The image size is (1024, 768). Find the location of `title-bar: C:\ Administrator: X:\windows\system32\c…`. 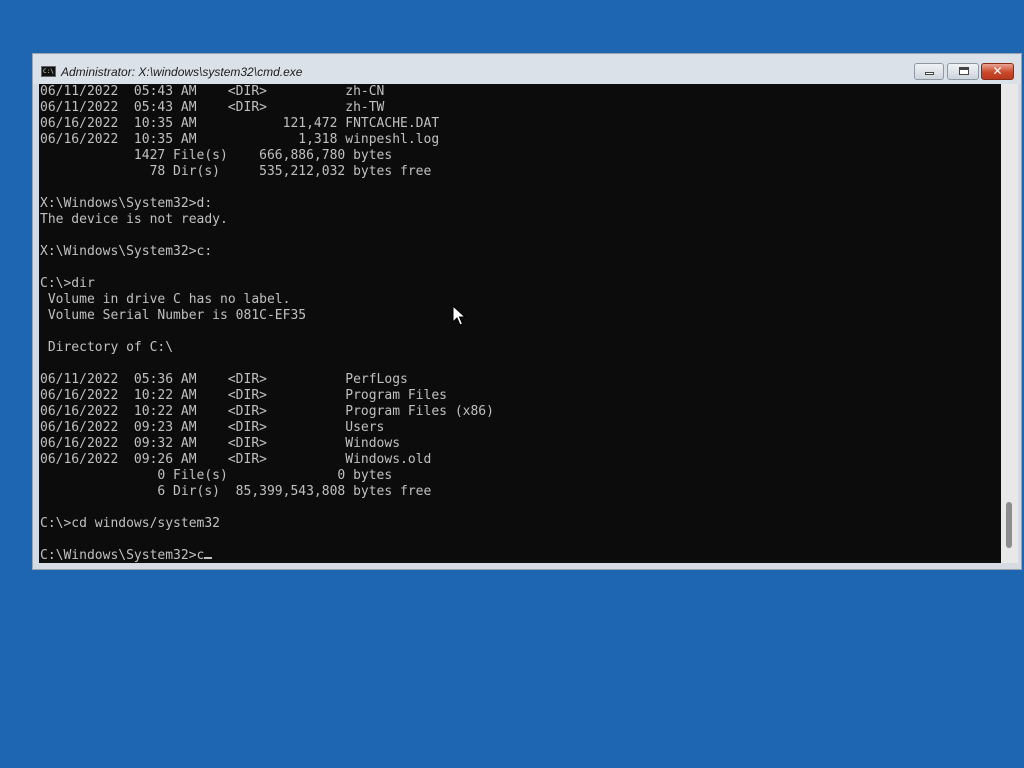

title-bar: C:\ Administrator: X:\windows\system32\c… is located at coordinates (527, 69).